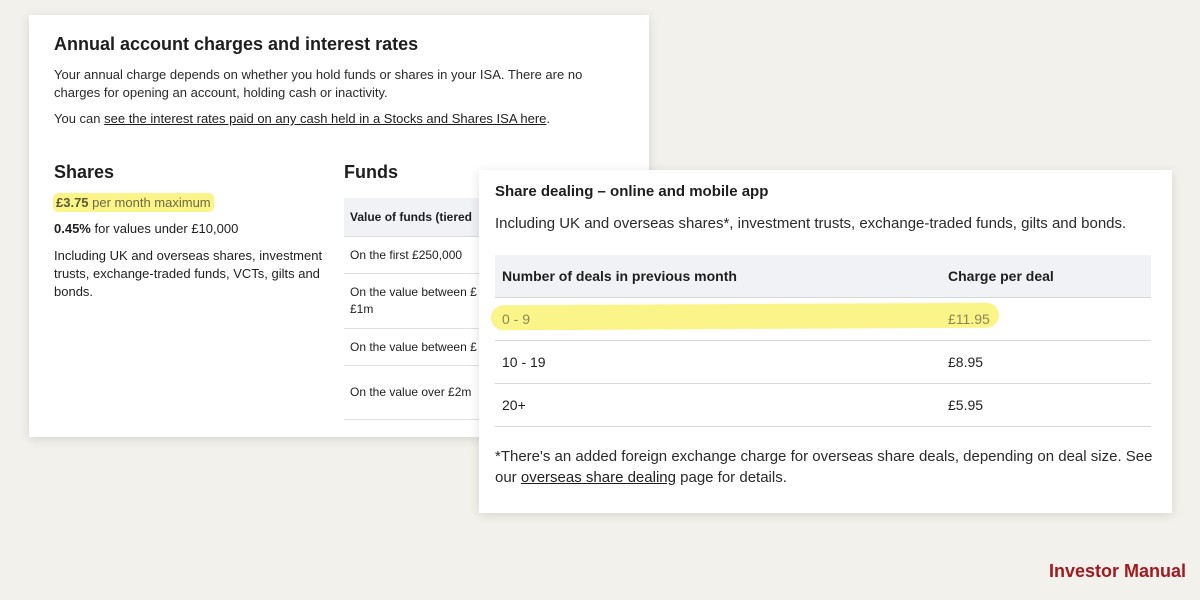  I want to click on deals-cell: 0 - 9, so click(718, 319).